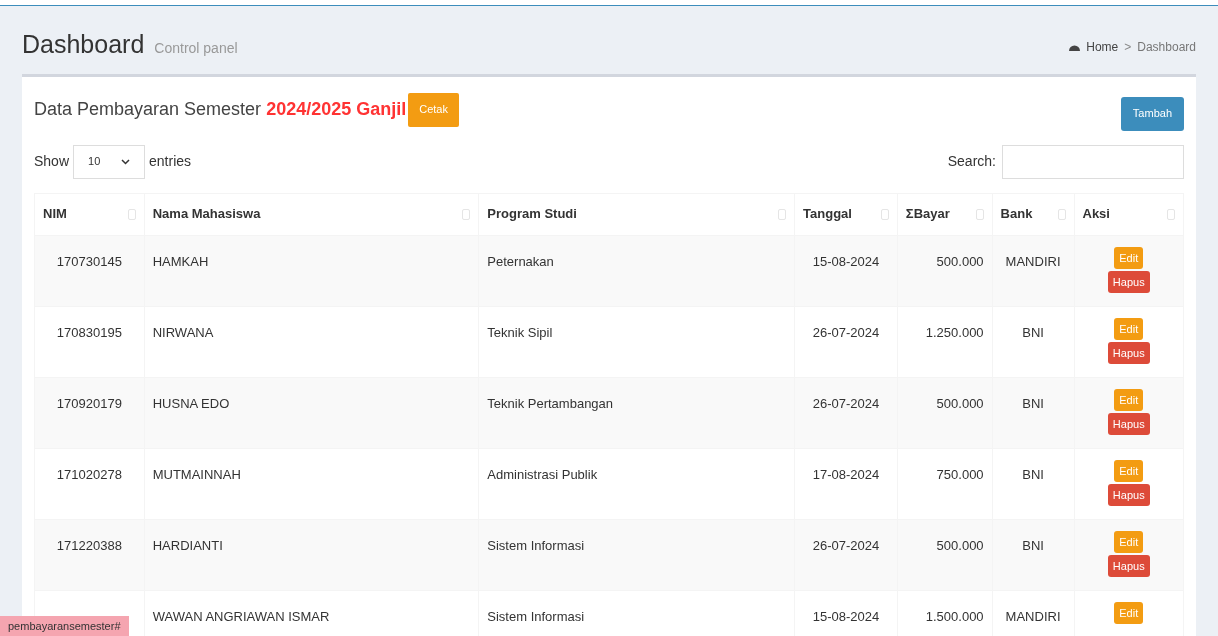 The image size is (1218, 636). What do you see at coordinates (89, 545) in the screenshot?
I see `table-cell: 171220388` at bounding box center [89, 545].